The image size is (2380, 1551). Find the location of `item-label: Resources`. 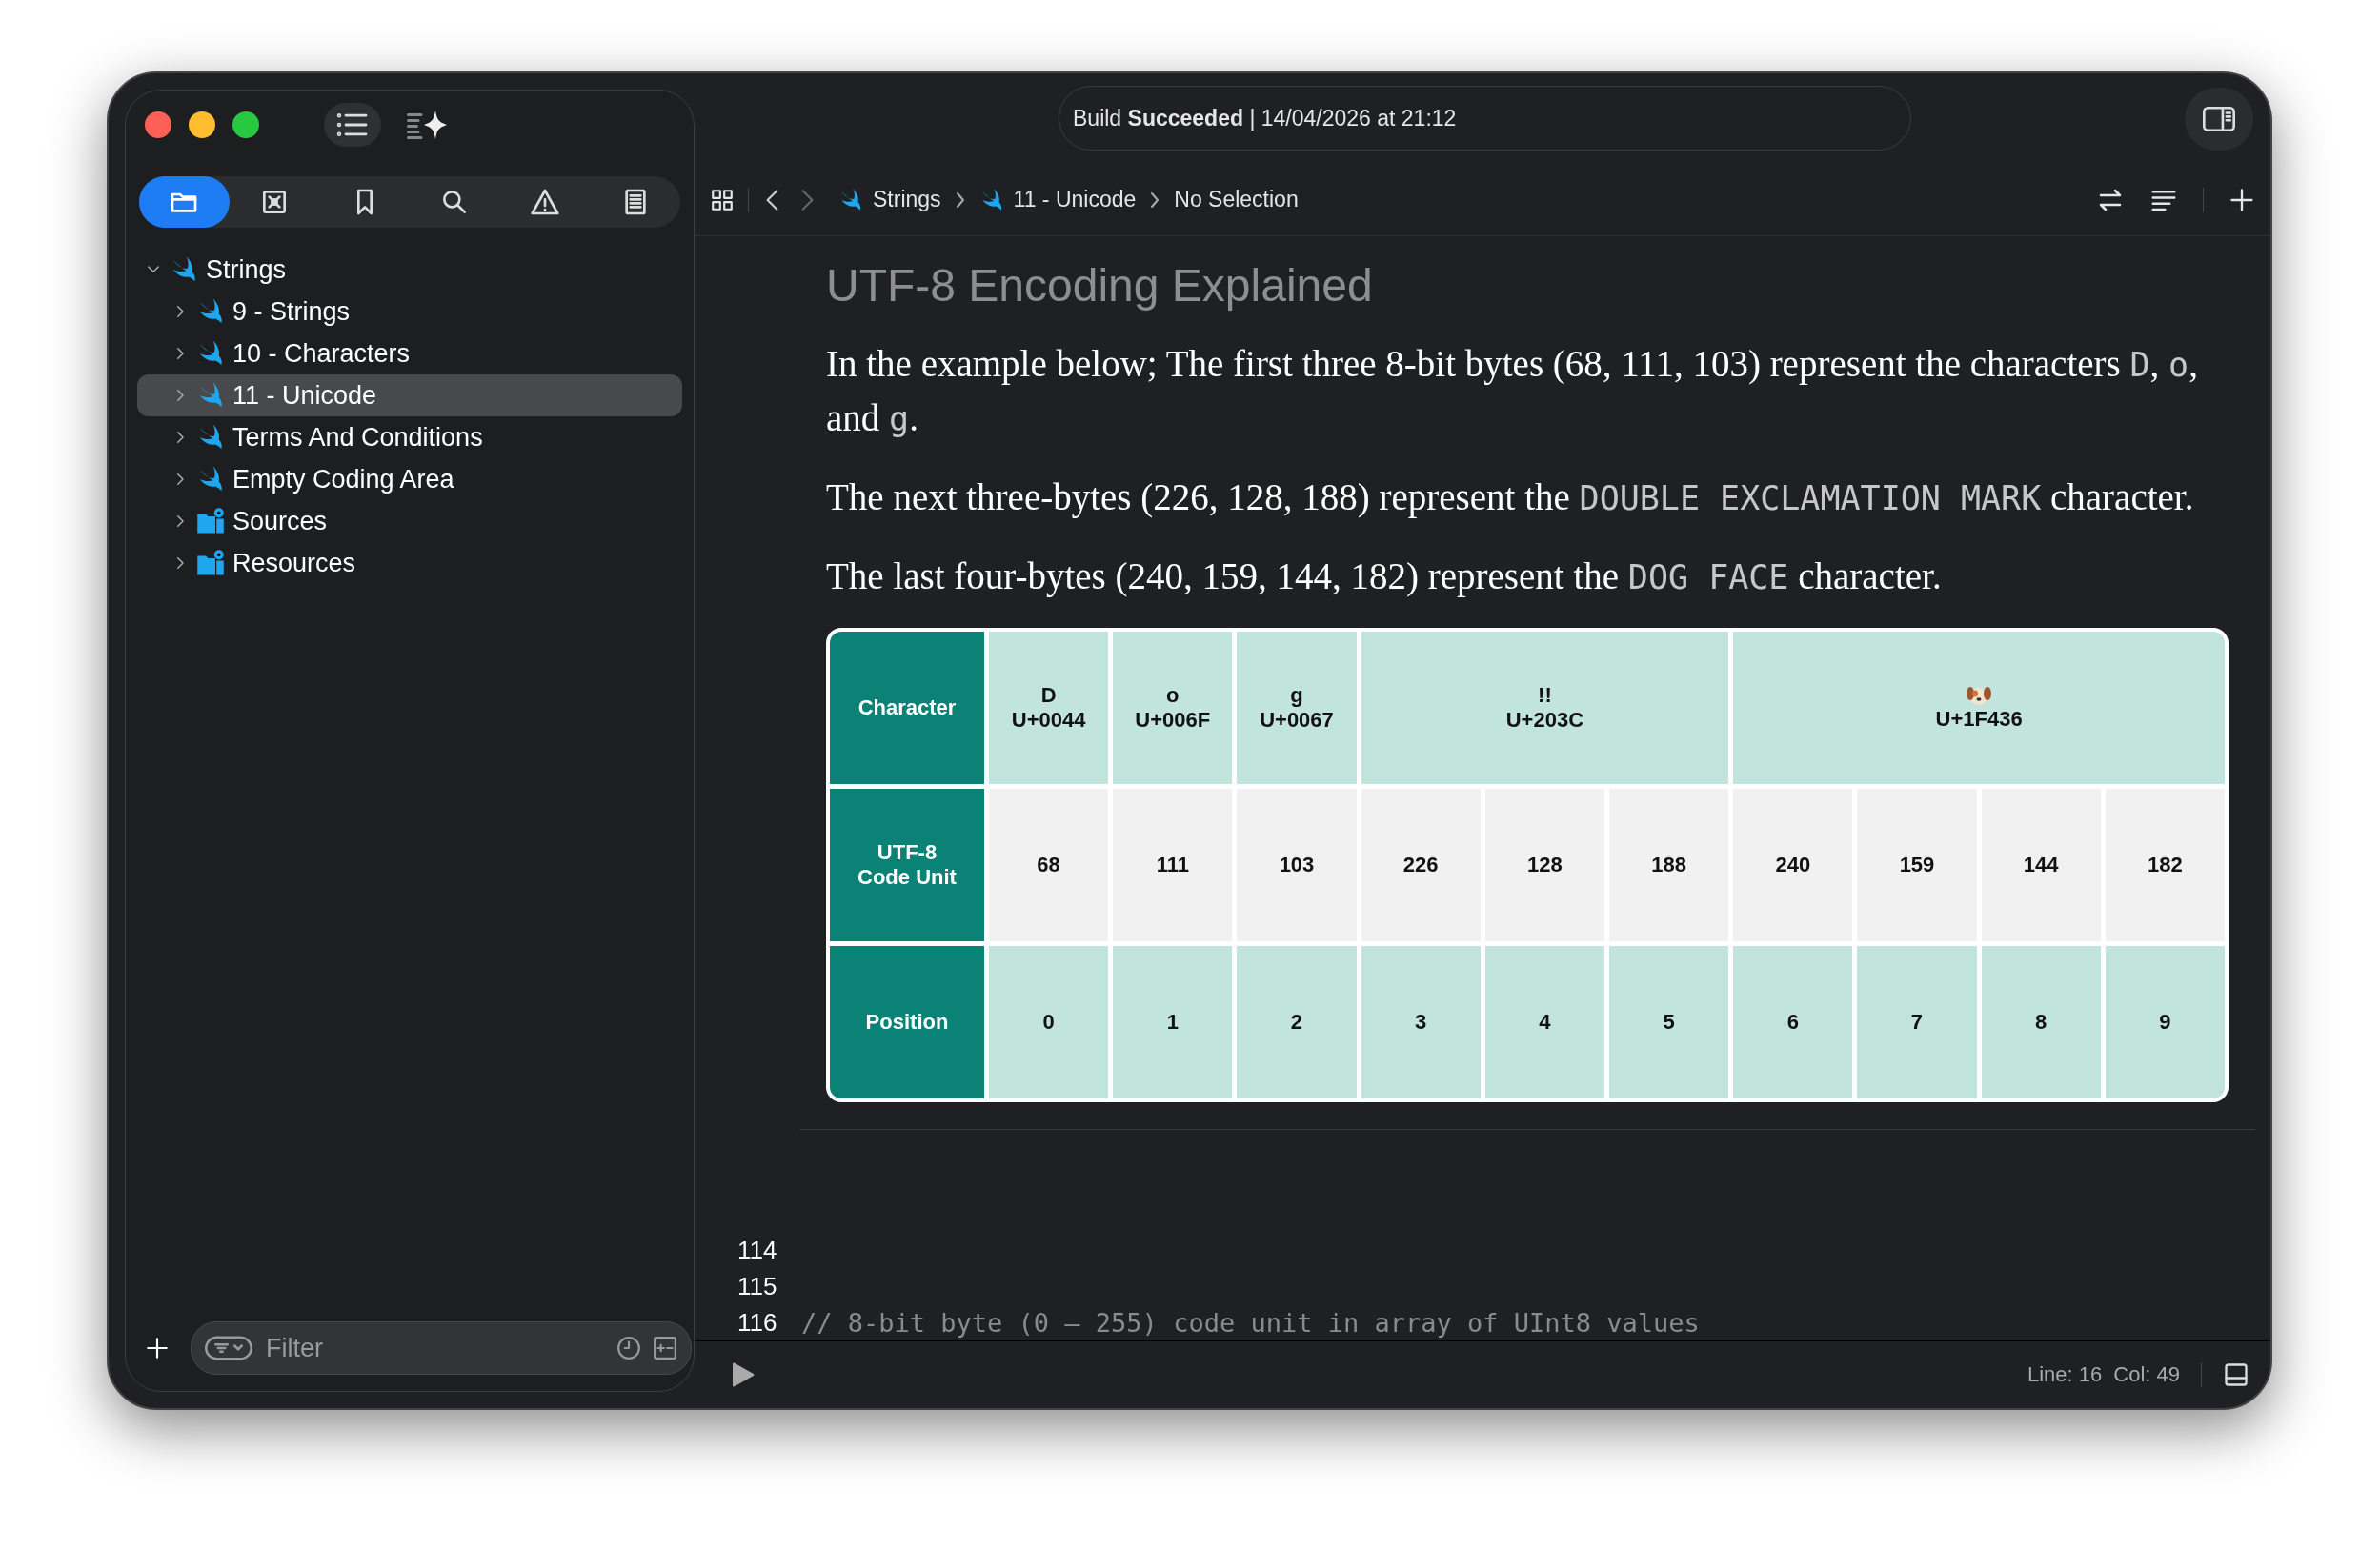

item-label: Resources is located at coordinates (294, 563).